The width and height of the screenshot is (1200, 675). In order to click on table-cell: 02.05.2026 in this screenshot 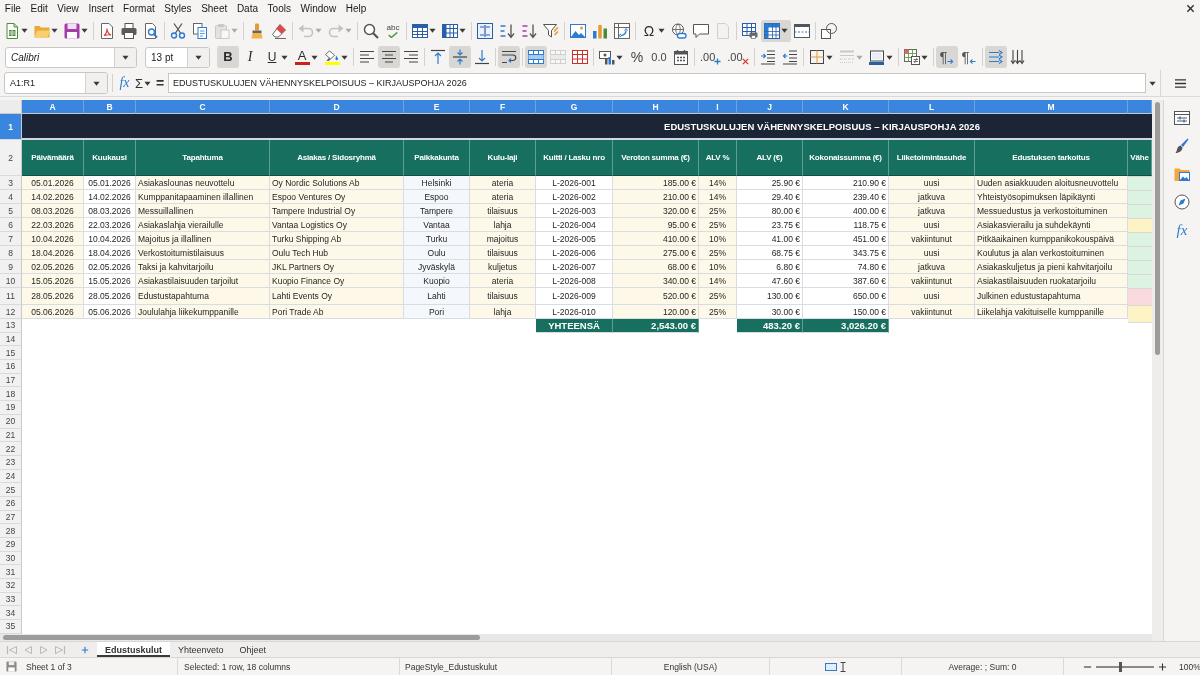, I will do `click(53, 267)`.